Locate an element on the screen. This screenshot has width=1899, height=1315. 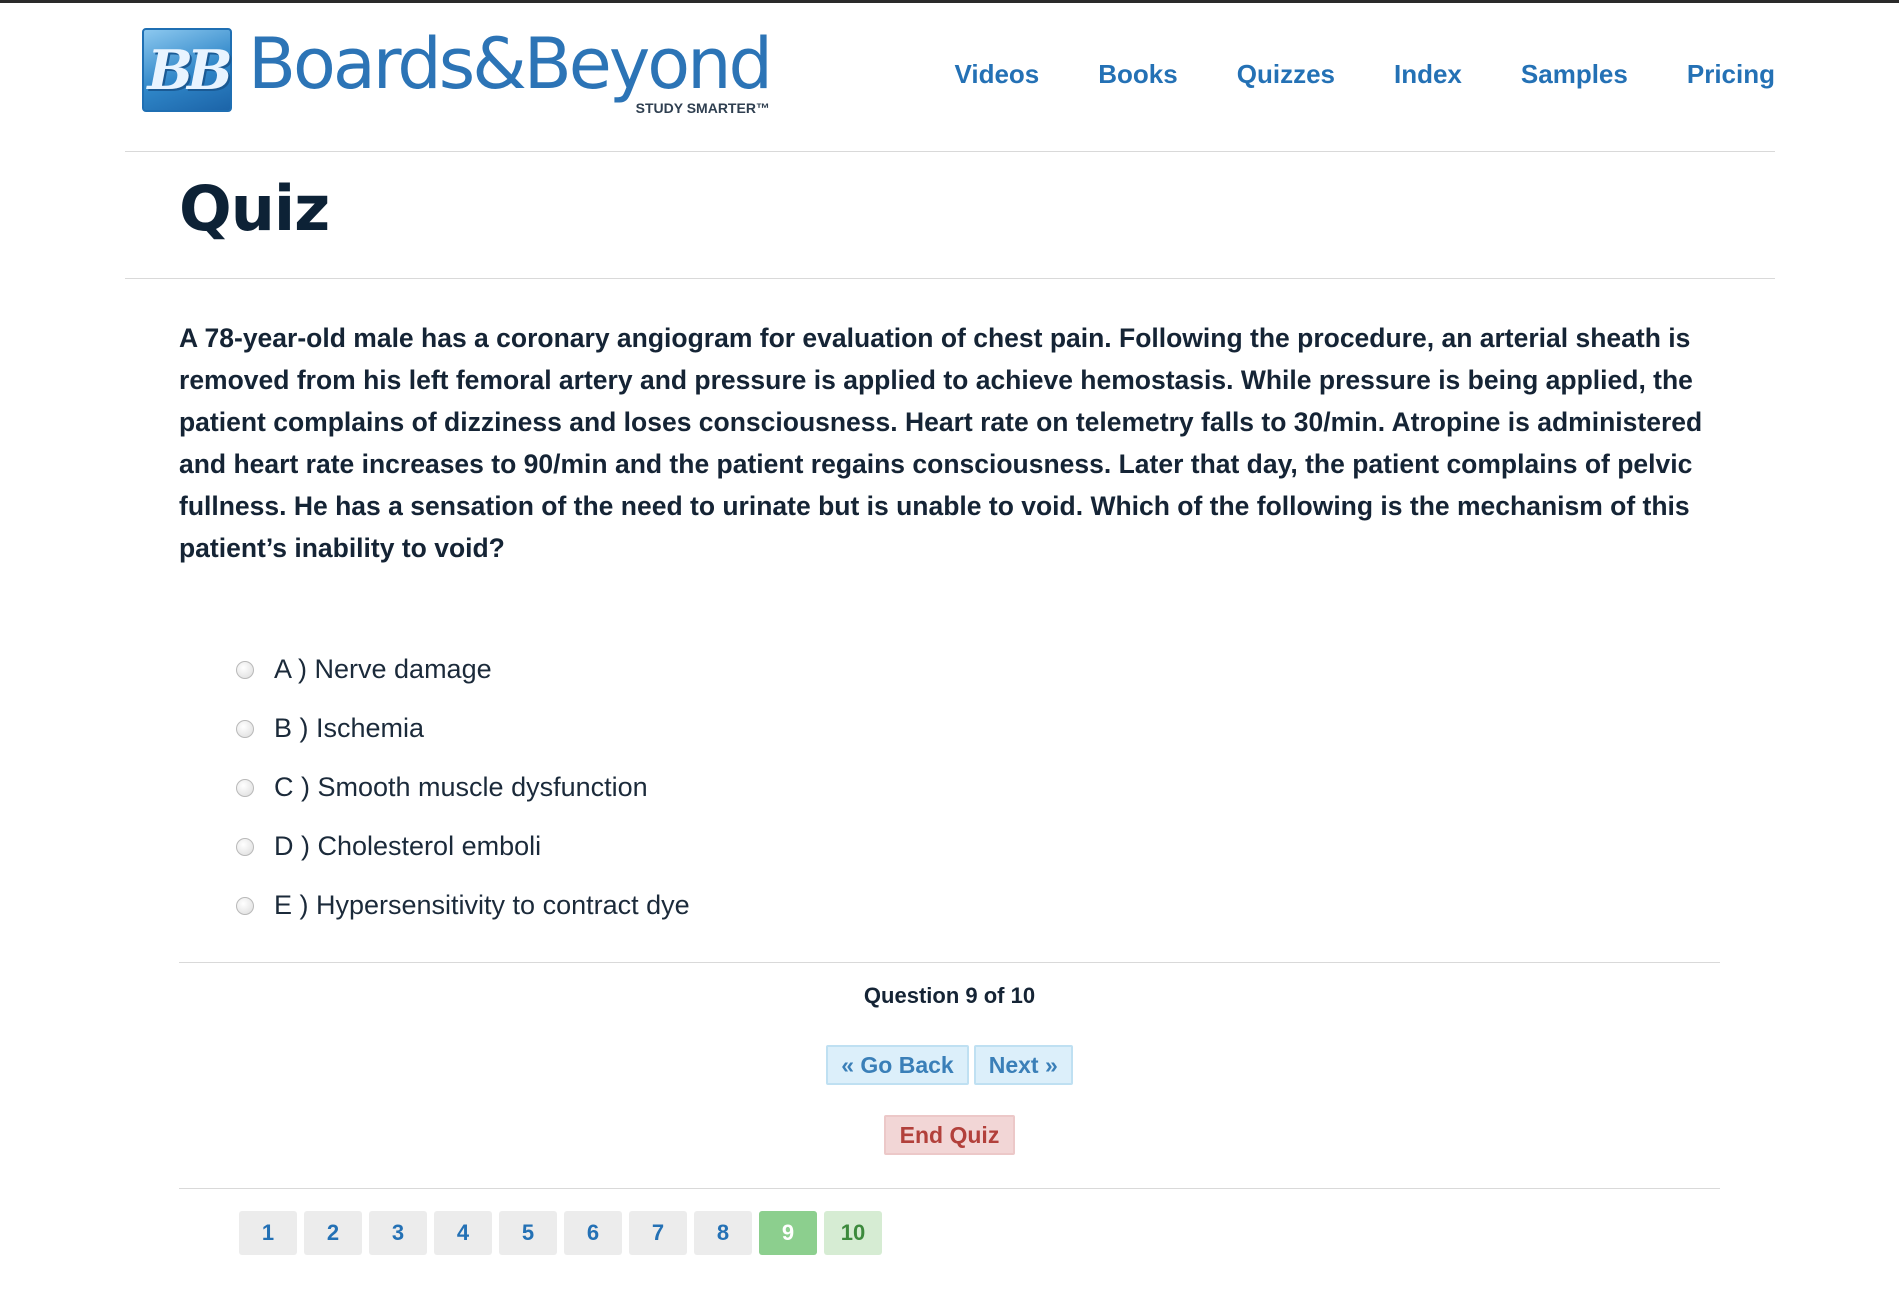
page-9-current: 9 is located at coordinates (788, 1233).